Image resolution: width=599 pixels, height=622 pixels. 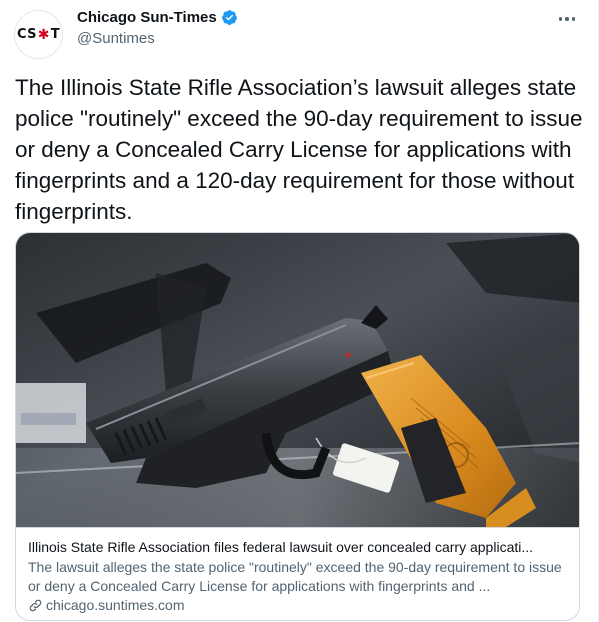 I want to click on card-domain: chicago.suntimes.com, so click(x=115, y=605).